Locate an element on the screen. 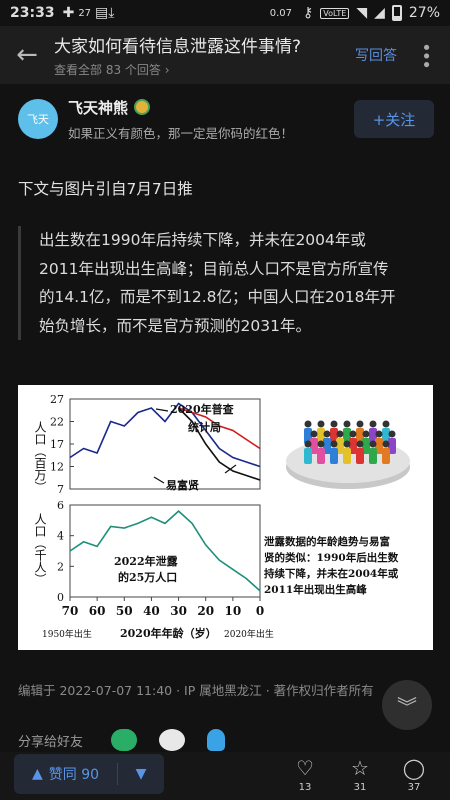  note-line: 2011年出现出生高峰 is located at coordinates (315, 589).